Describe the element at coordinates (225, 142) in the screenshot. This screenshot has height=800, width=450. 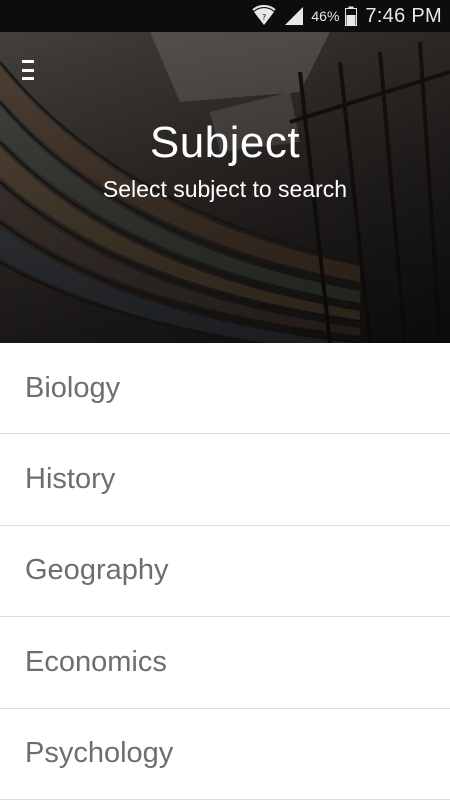
I see `page-title: Subject` at that location.